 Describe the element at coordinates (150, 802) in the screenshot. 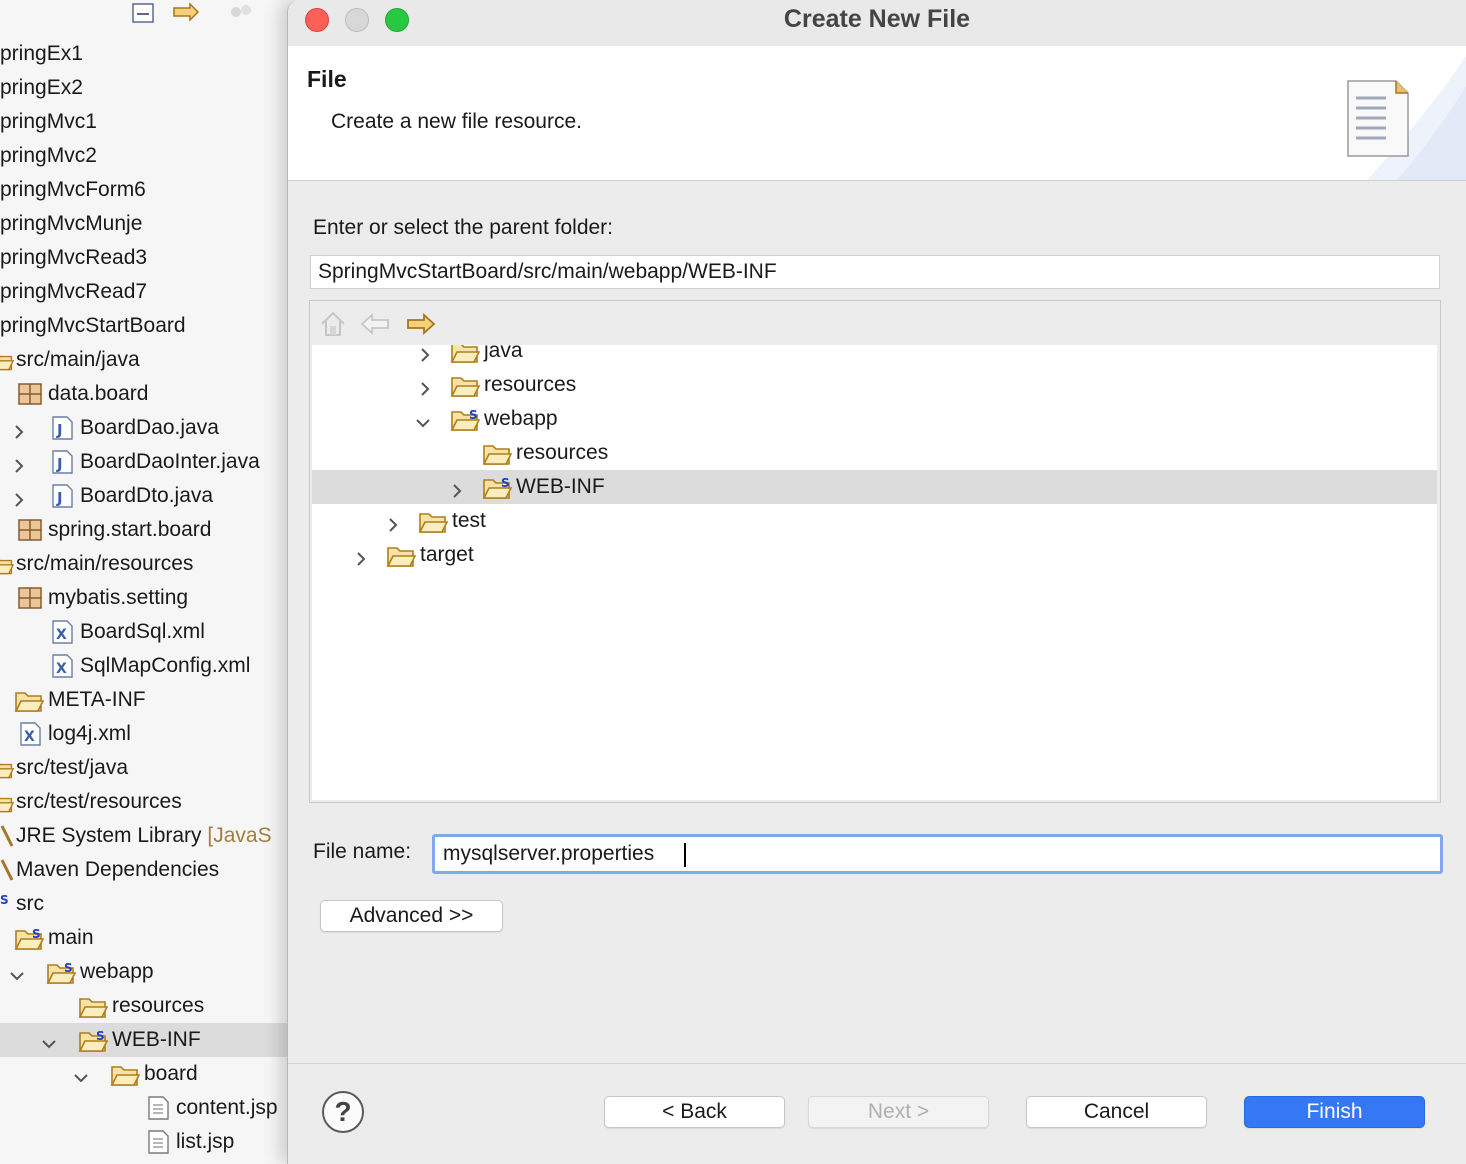

I see `list-item: src/test/resources` at that location.